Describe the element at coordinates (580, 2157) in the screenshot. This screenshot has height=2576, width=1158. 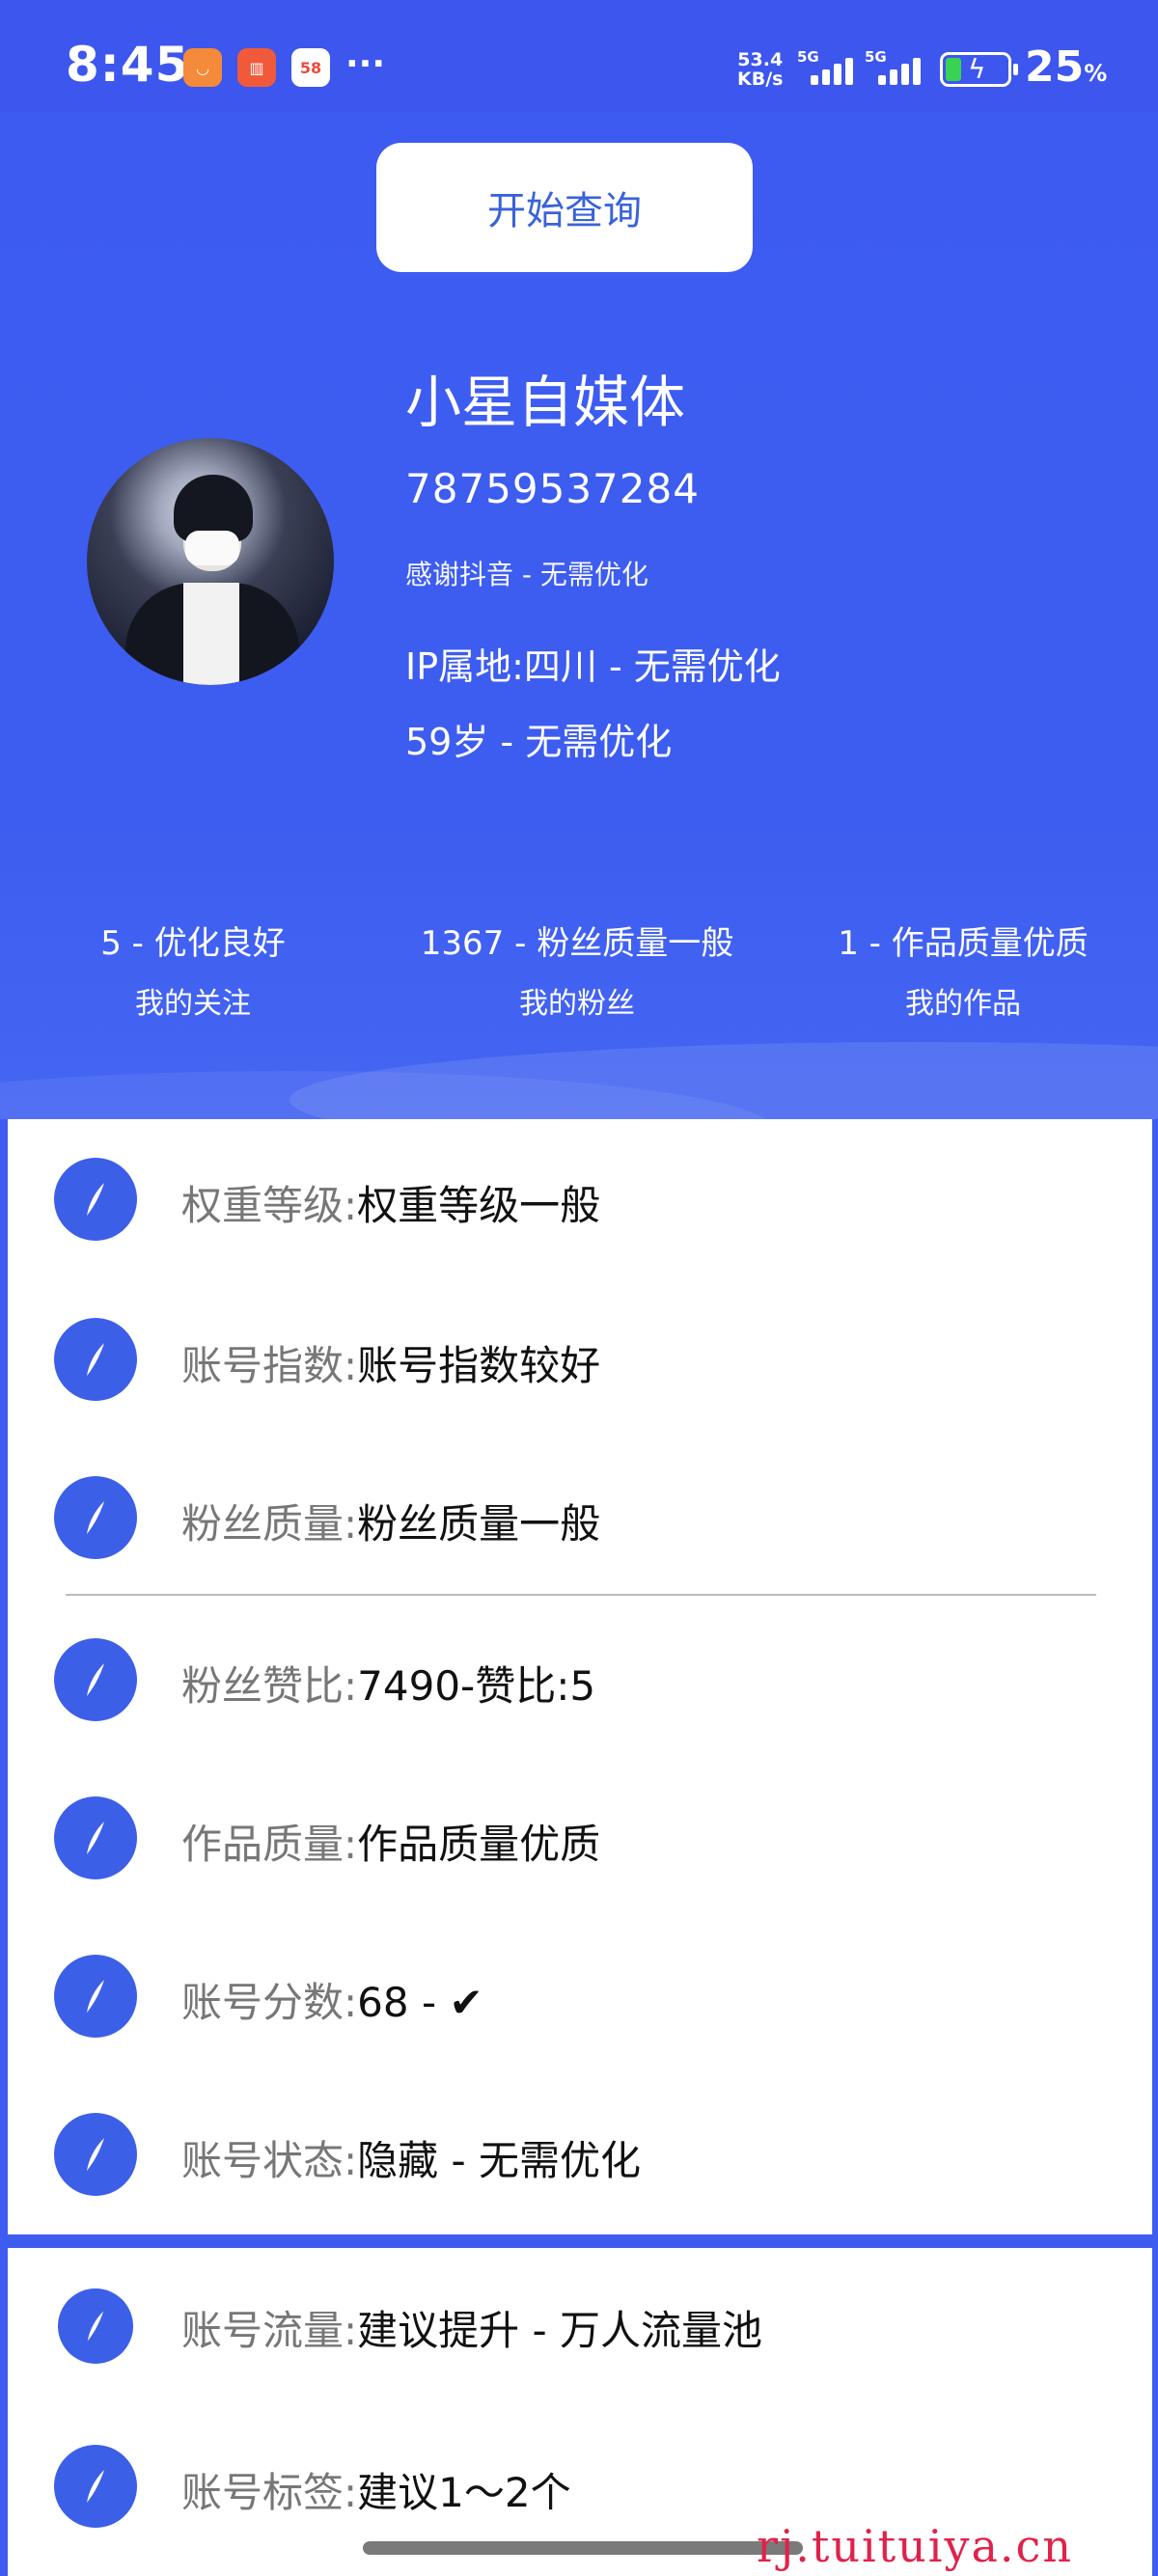
I see `list-item: 账号状态:隐藏 - 无需优化` at that location.